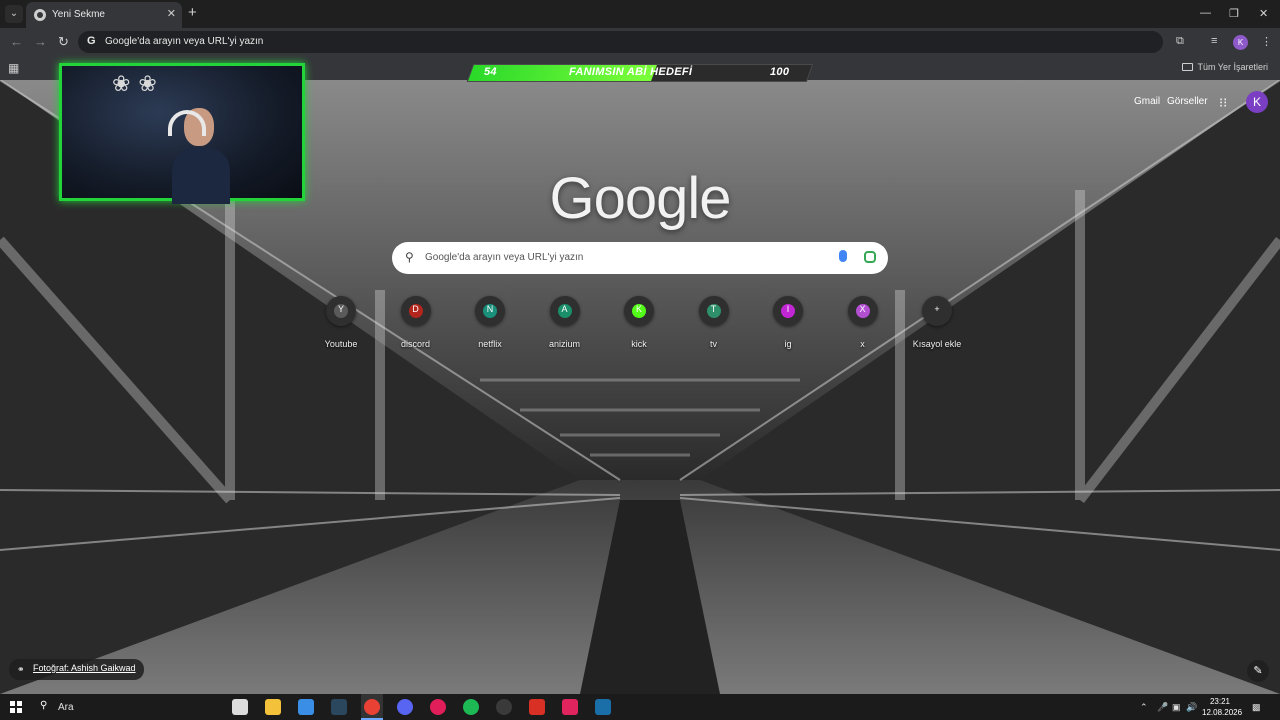  What do you see at coordinates (564, 344) in the screenshot?
I see `shortcut-label: anizium` at bounding box center [564, 344].